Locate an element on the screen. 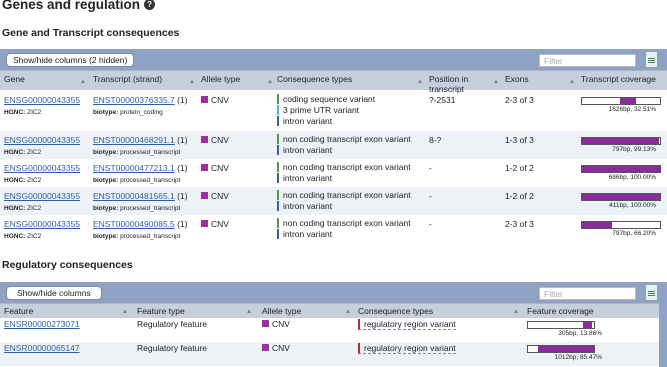 Image resolution: width=667 pixels, height=367 pixels. feature-type: Regulatory feature is located at coordinates (172, 324).